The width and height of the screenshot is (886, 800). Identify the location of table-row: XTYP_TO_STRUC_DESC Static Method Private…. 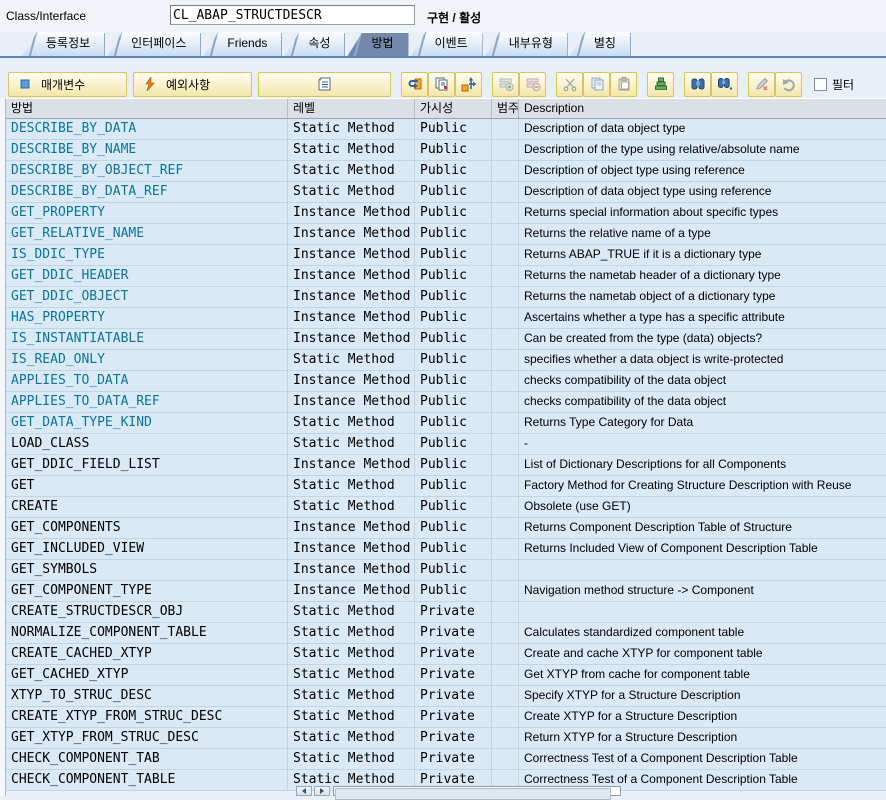
(446, 696).